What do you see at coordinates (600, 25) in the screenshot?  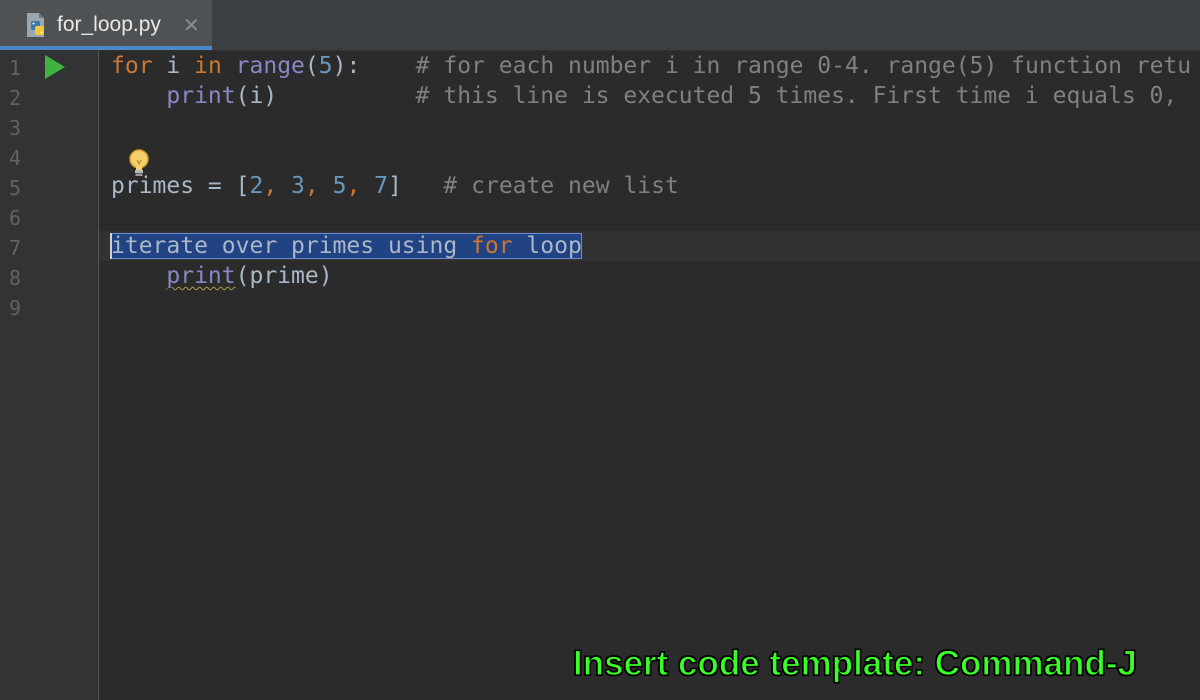 I see `editor-tab-bar: for_loop.py ✕` at bounding box center [600, 25].